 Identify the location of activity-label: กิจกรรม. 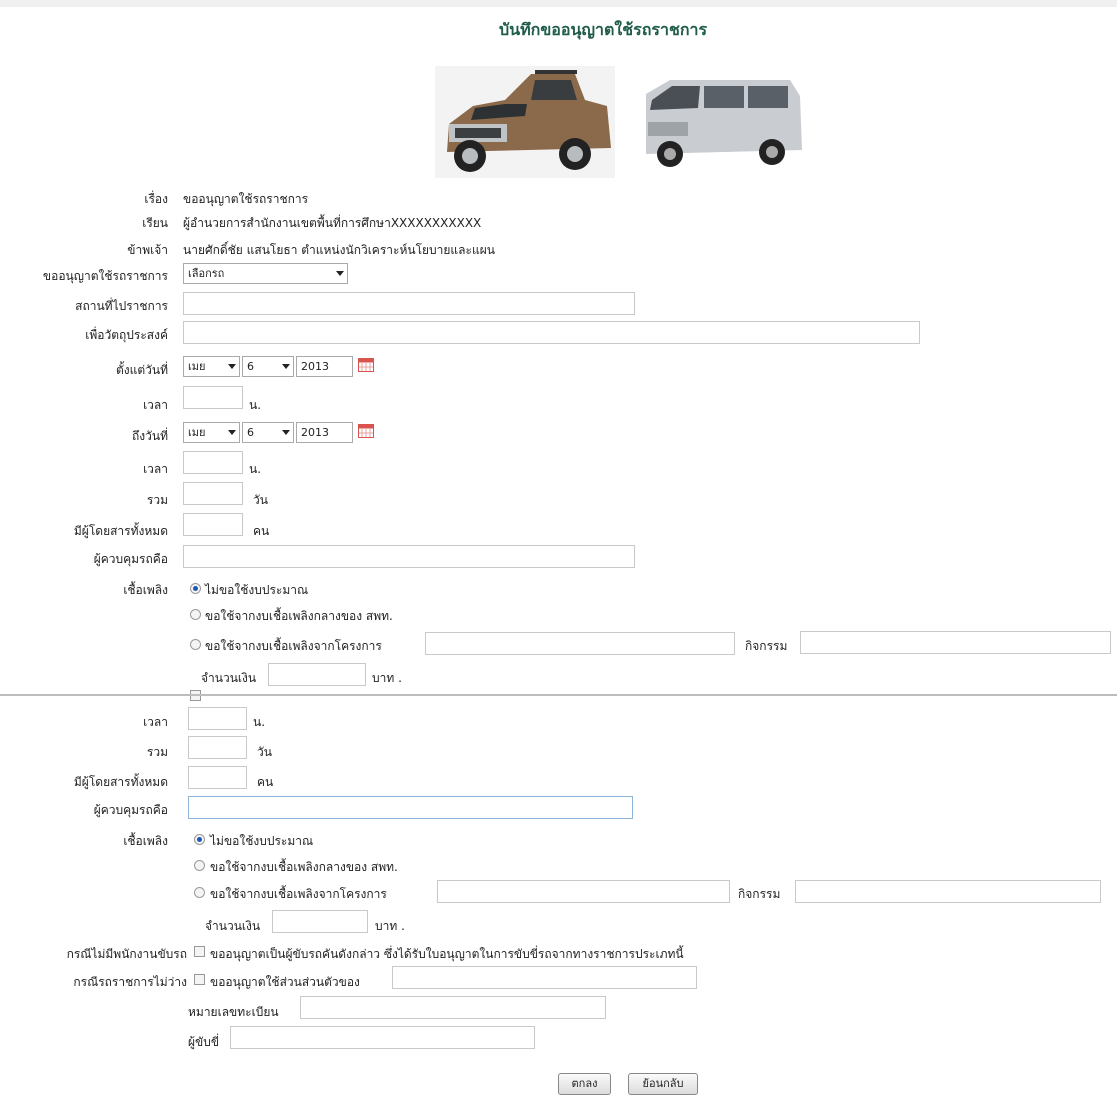
(766, 646).